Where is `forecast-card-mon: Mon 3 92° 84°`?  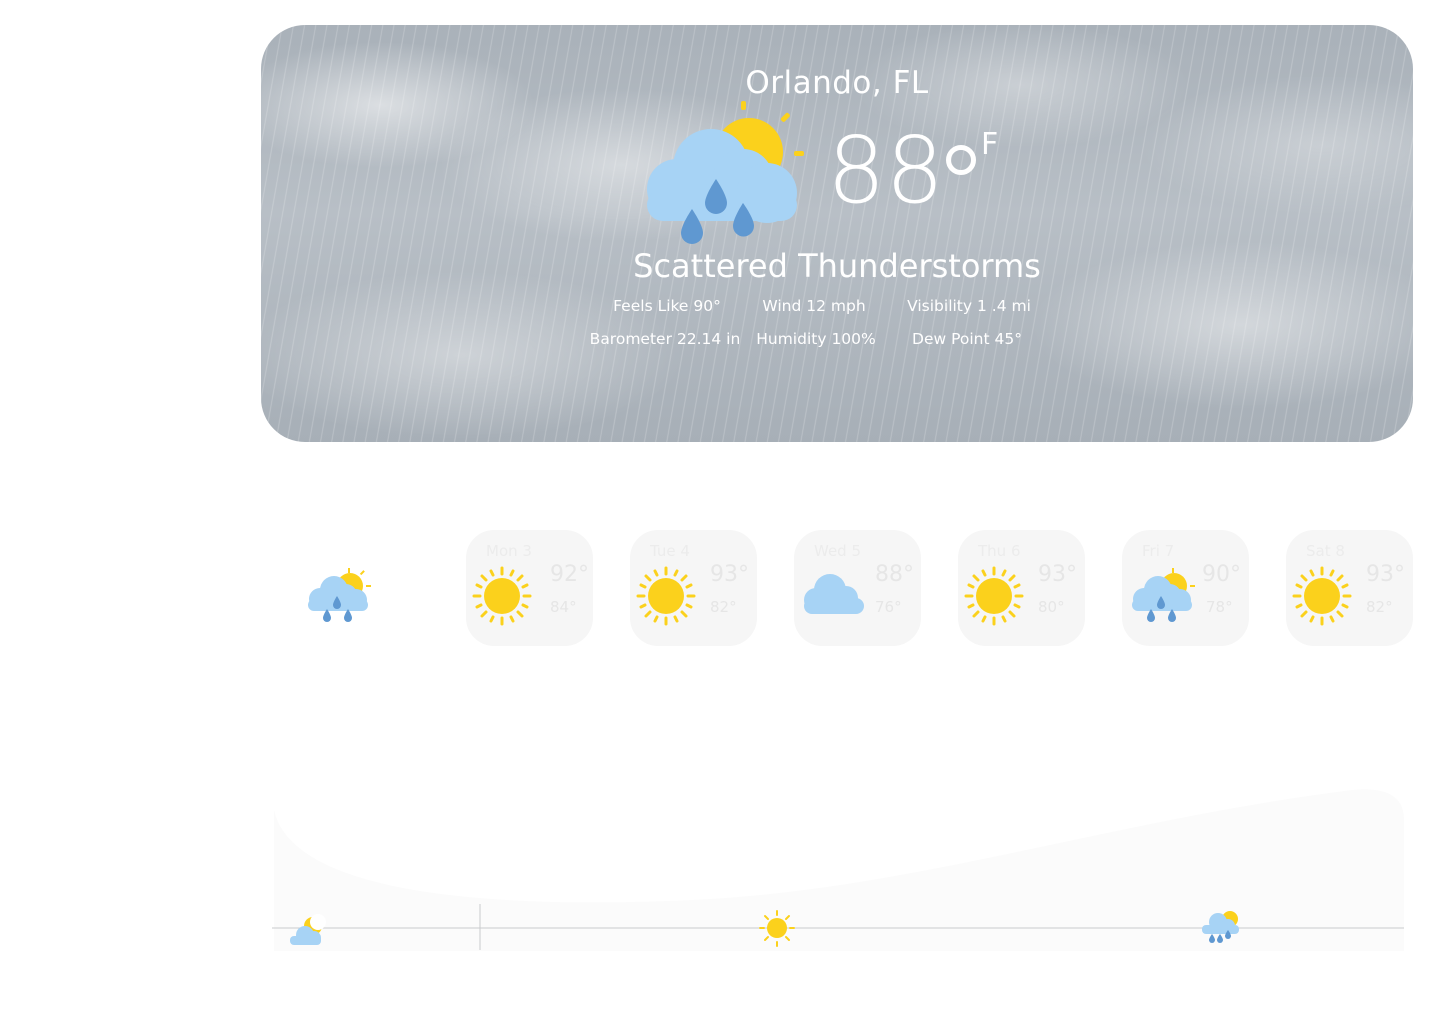 forecast-card-mon: Mon 3 92° 84° is located at coordinates (529, 588).